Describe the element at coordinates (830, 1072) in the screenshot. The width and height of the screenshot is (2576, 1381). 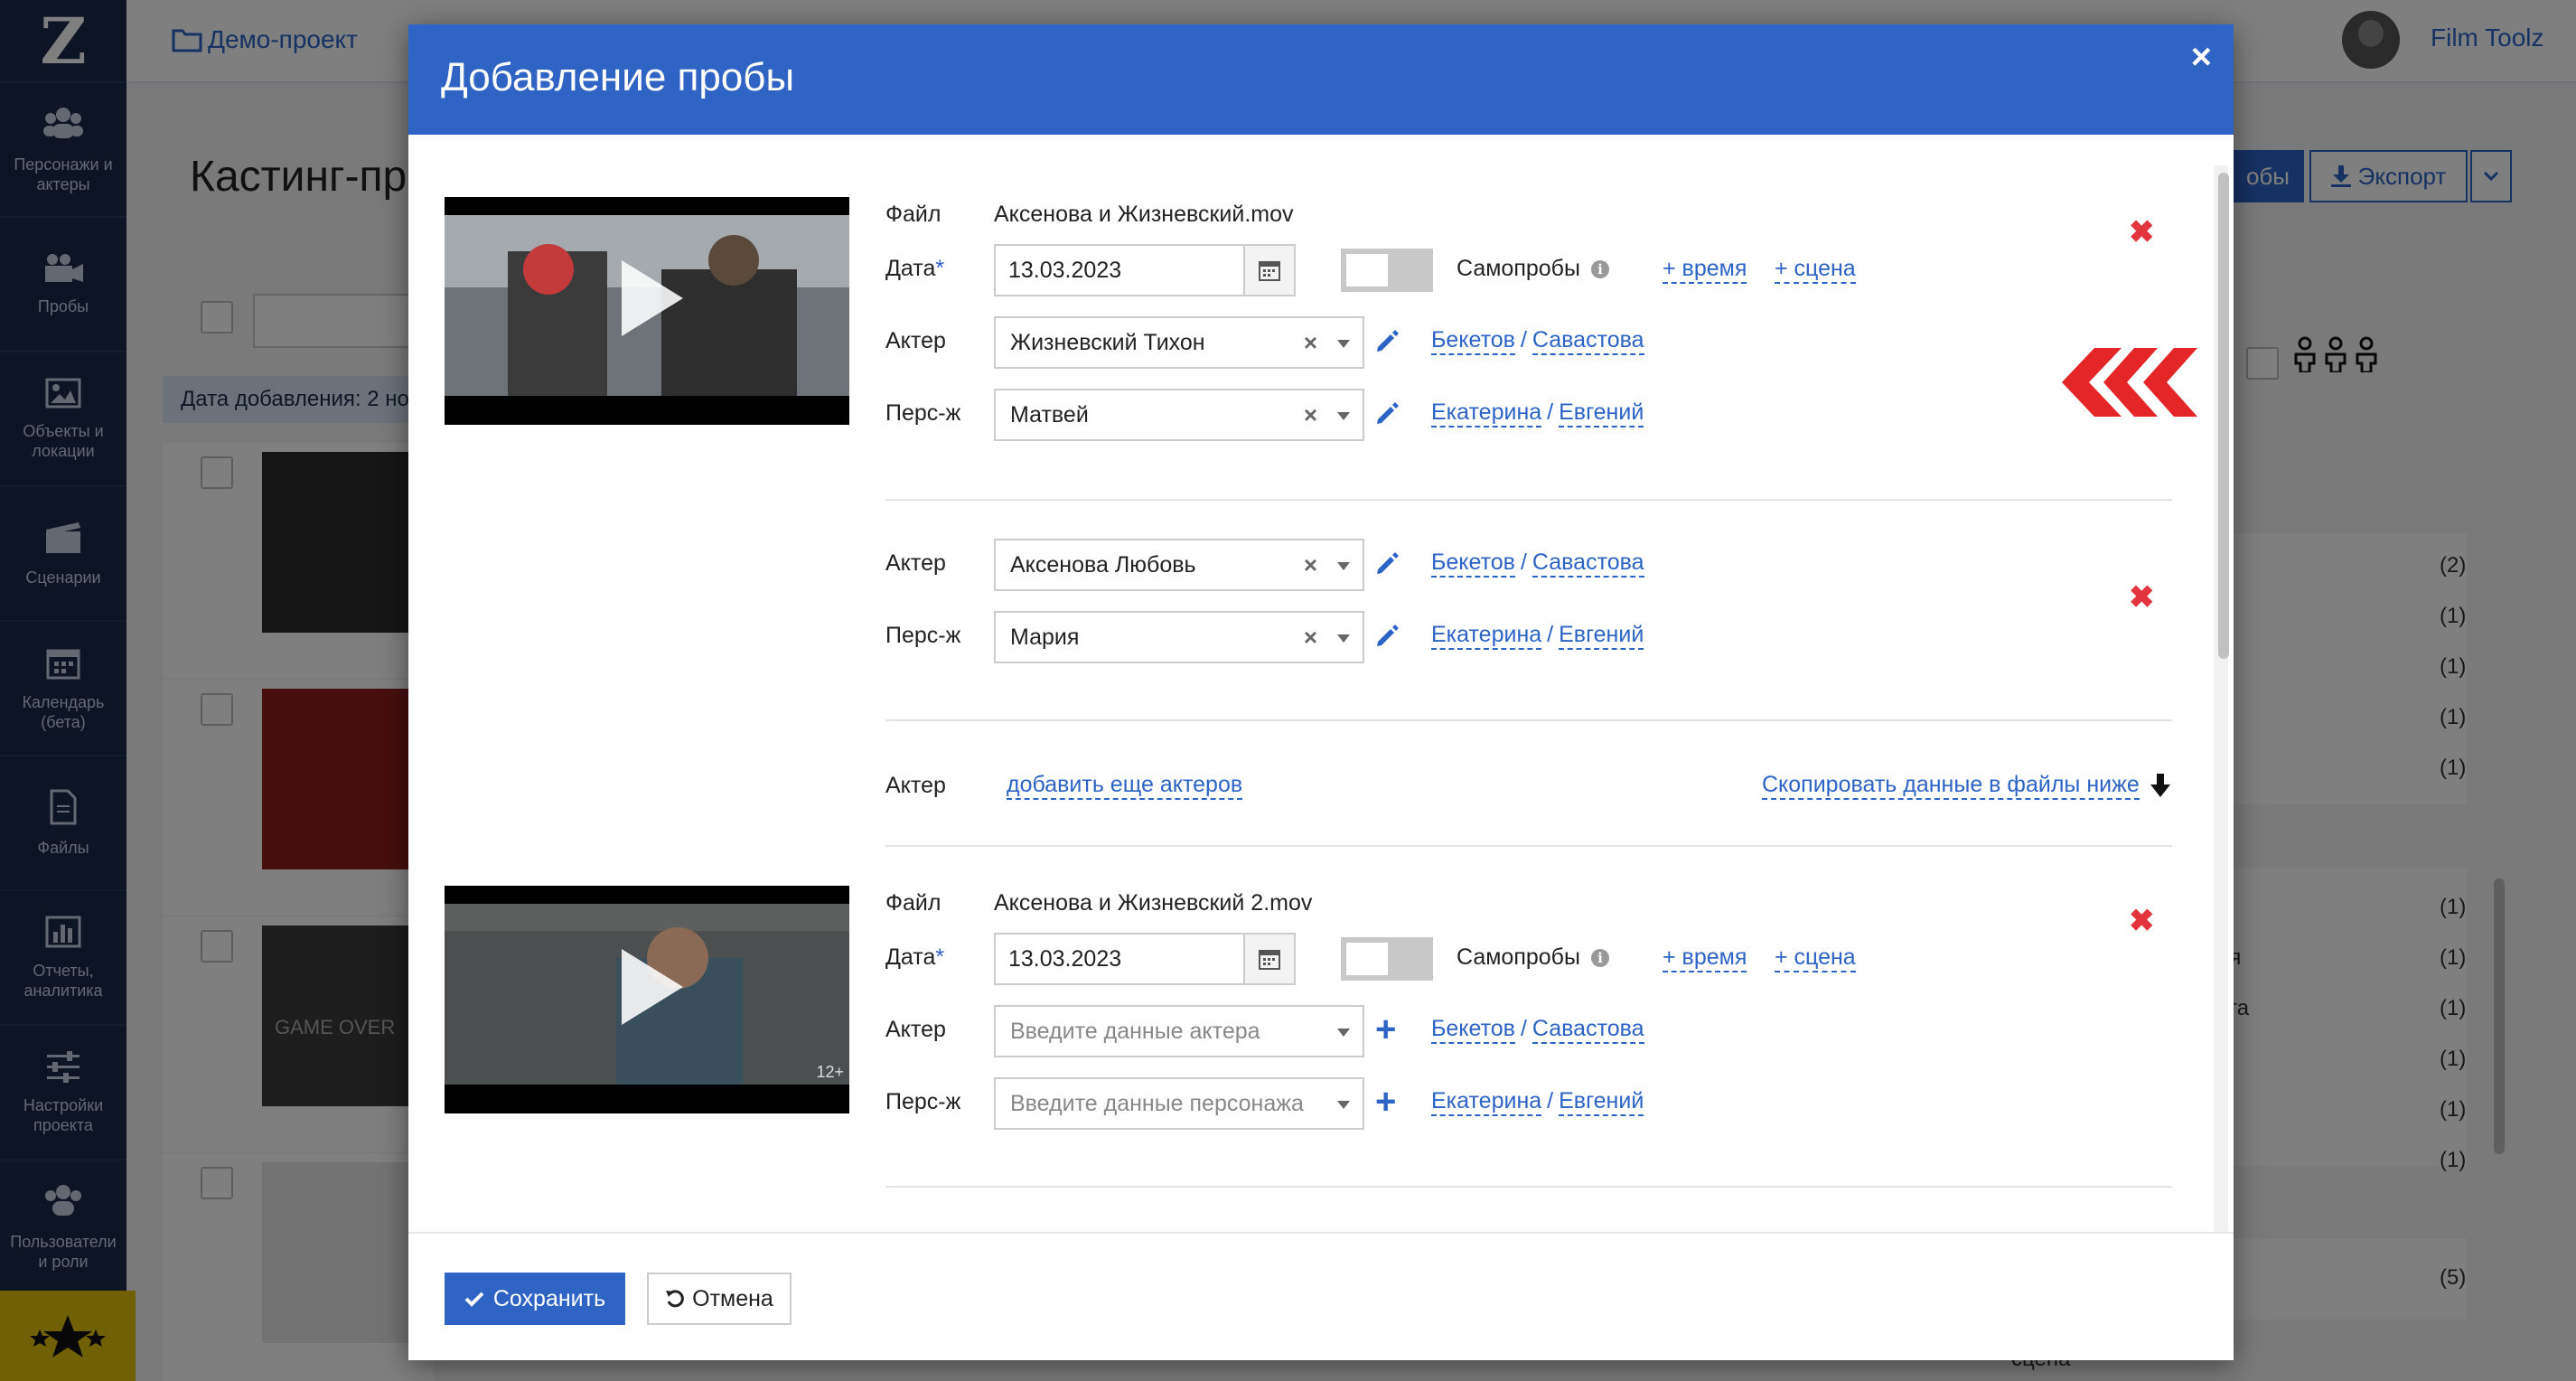
I see `age-rating-badge: 12+` at that location.